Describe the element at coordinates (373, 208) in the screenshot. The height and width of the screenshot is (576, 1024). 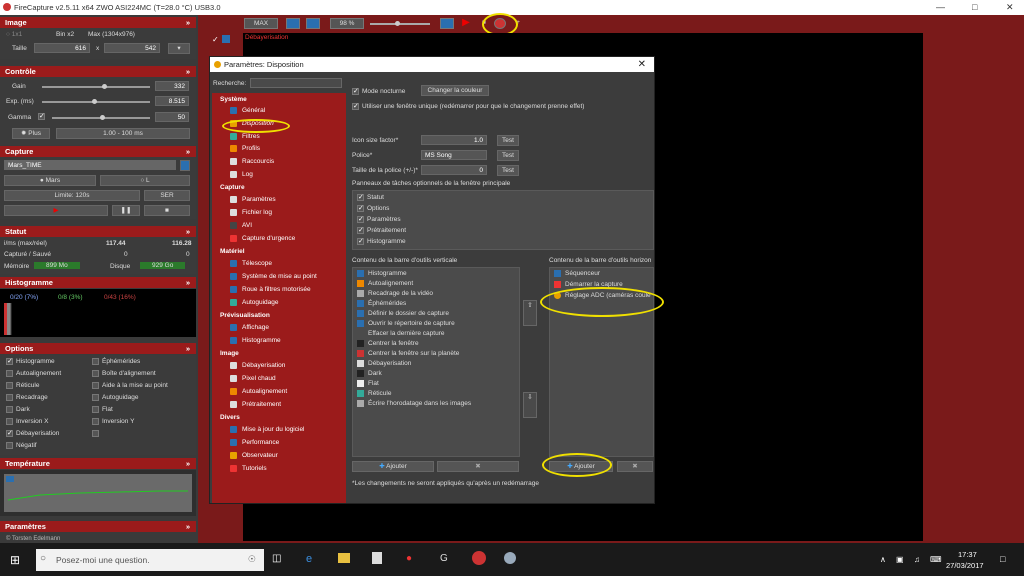
I see `panel-checkbox: ✓ Options` at that location.